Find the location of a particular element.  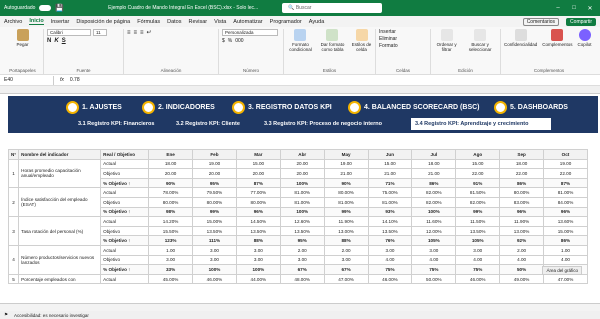

comments-button: Comentarios is located at coordinates (541, 21).